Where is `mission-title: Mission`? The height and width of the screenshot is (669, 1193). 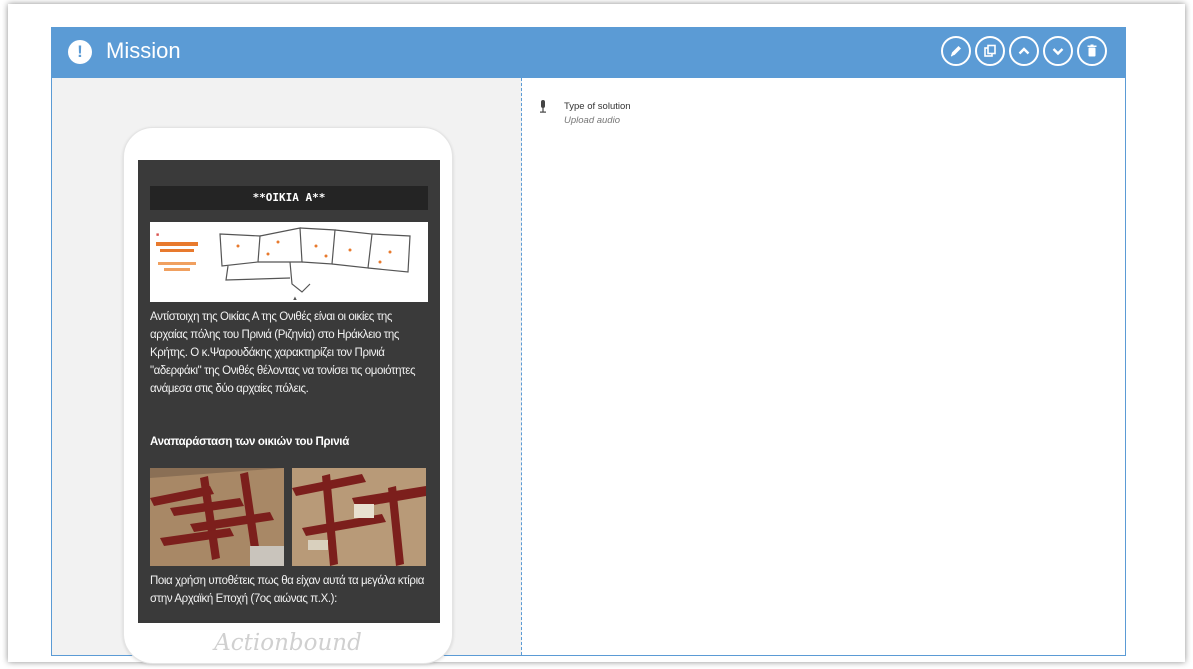 mission-title: Mission is located at coordinates (143, 50).